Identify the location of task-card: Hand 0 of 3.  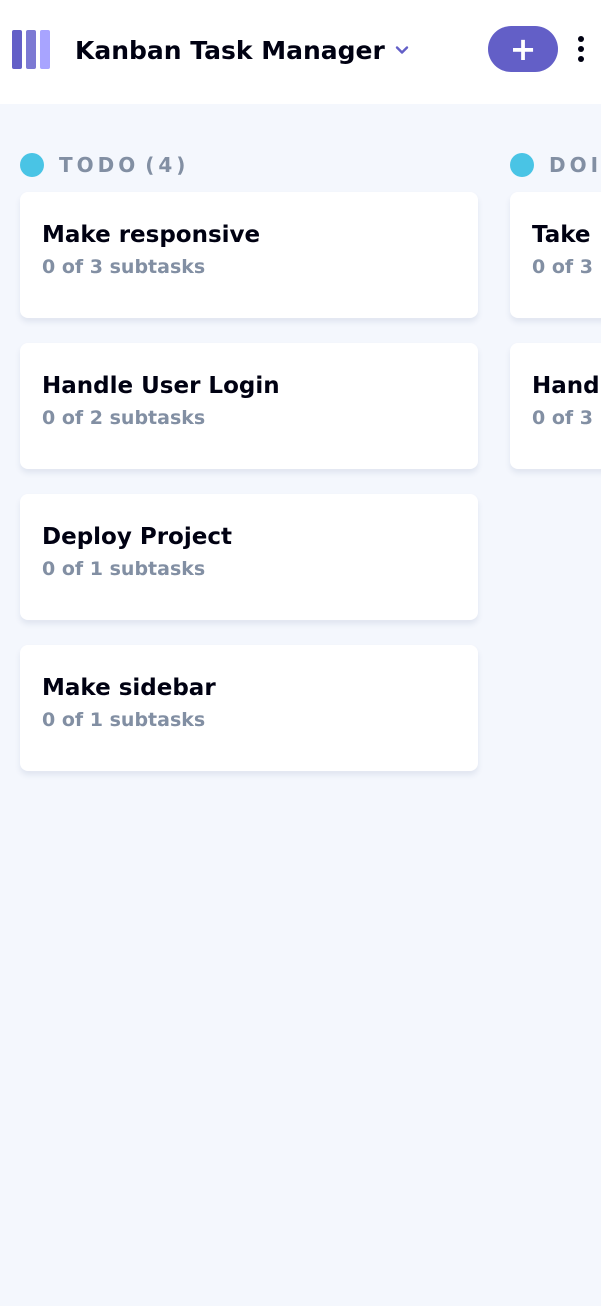
(555, 406).